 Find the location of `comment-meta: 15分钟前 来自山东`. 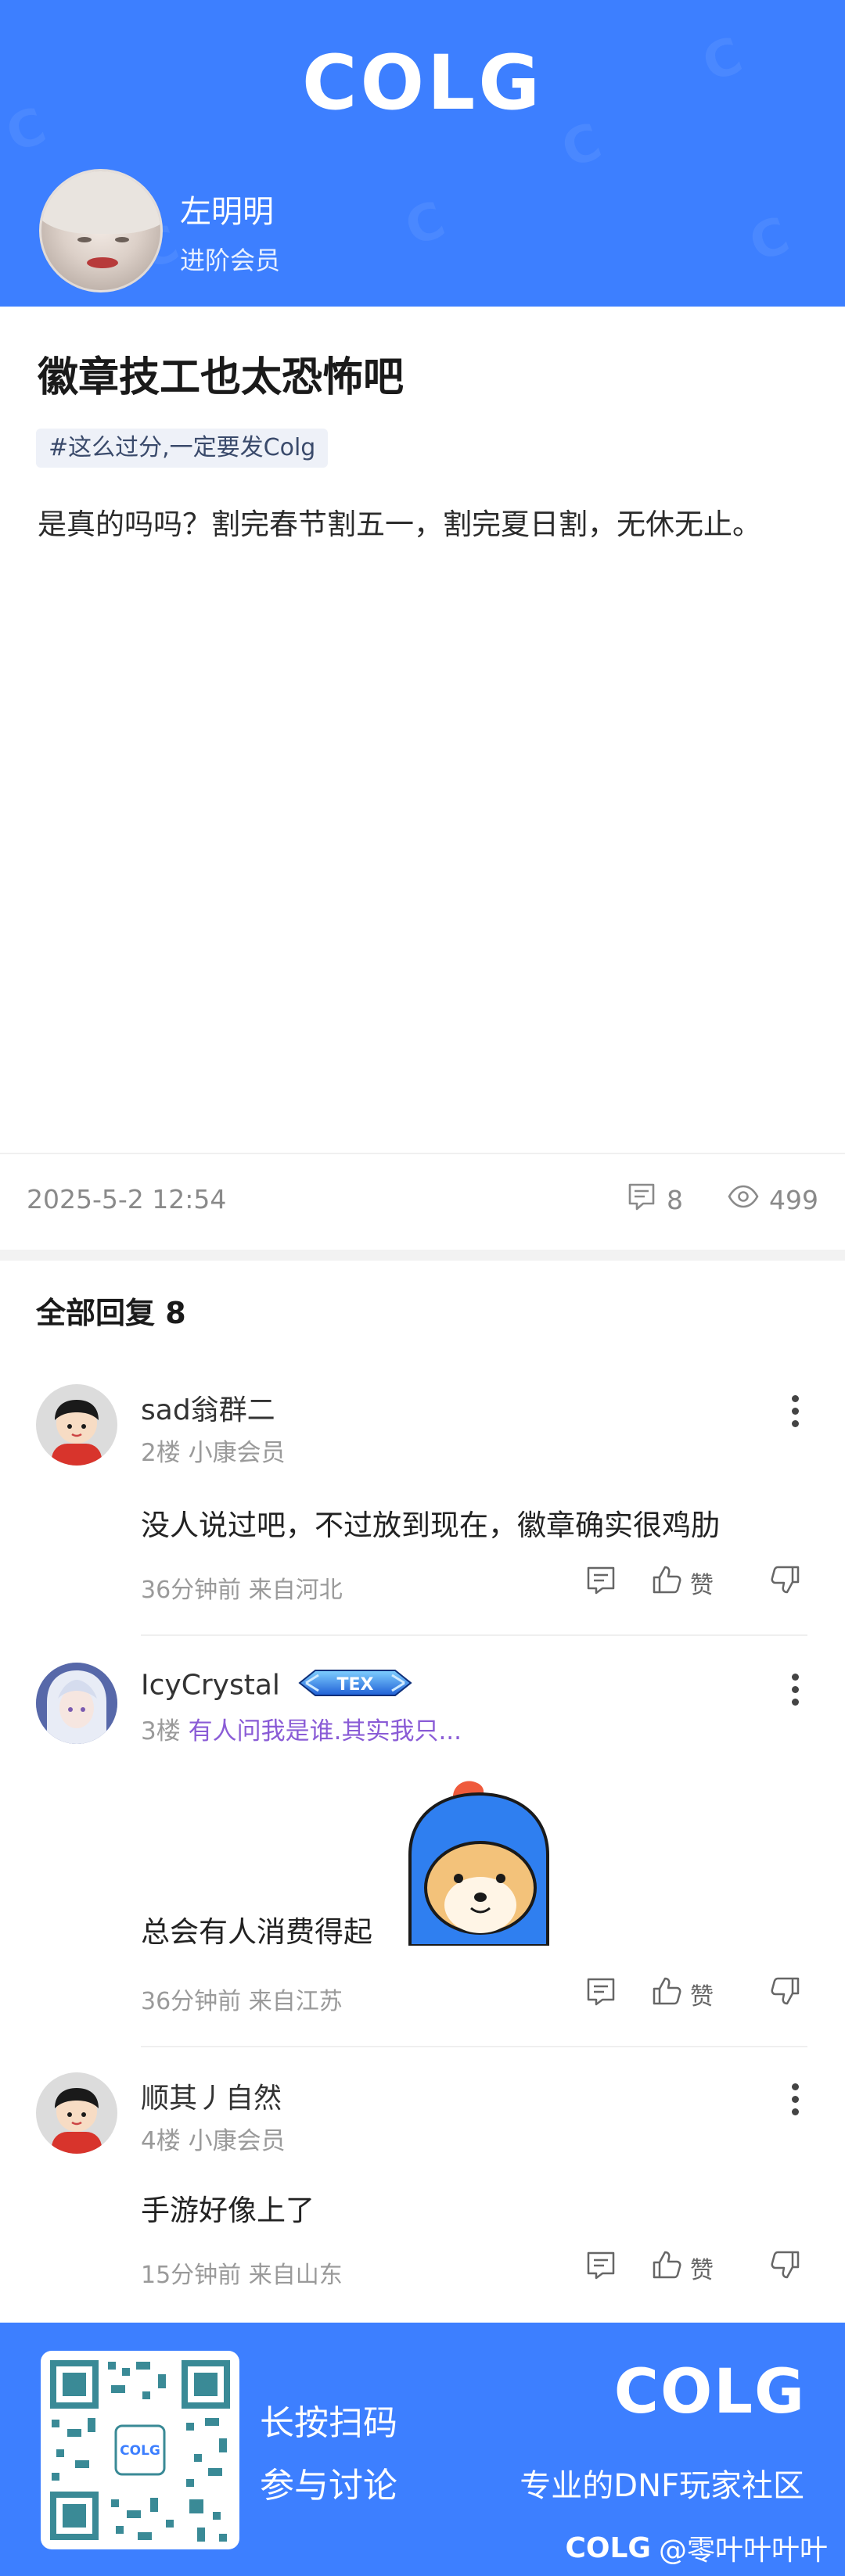

comment-meta: 15分钟前 来自山东 is located at coordinates (242, 2272).